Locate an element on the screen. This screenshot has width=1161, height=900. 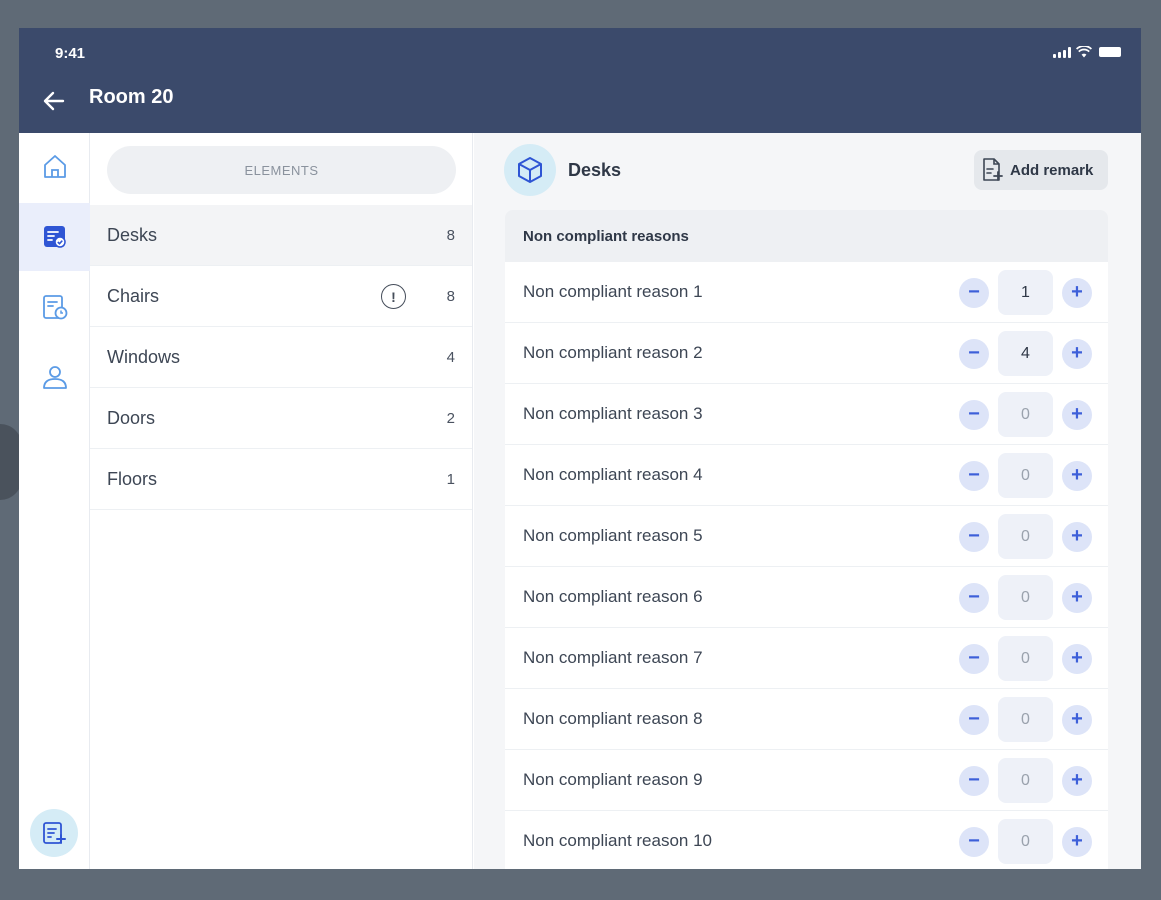
element-item-floors: Floors 1 is located at coordinates (281, 479).